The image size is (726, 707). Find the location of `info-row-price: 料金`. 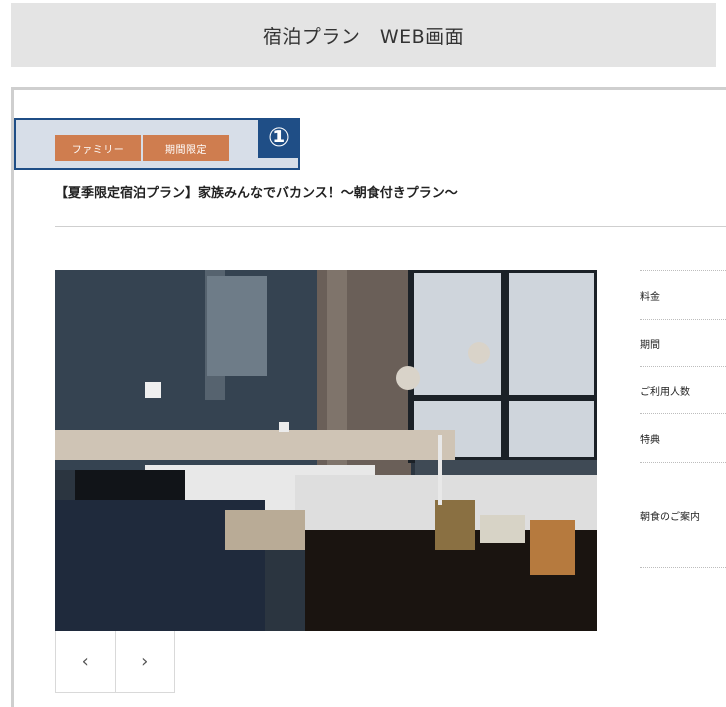

info-row-price: 料金 is located at coordinates (683, 294).